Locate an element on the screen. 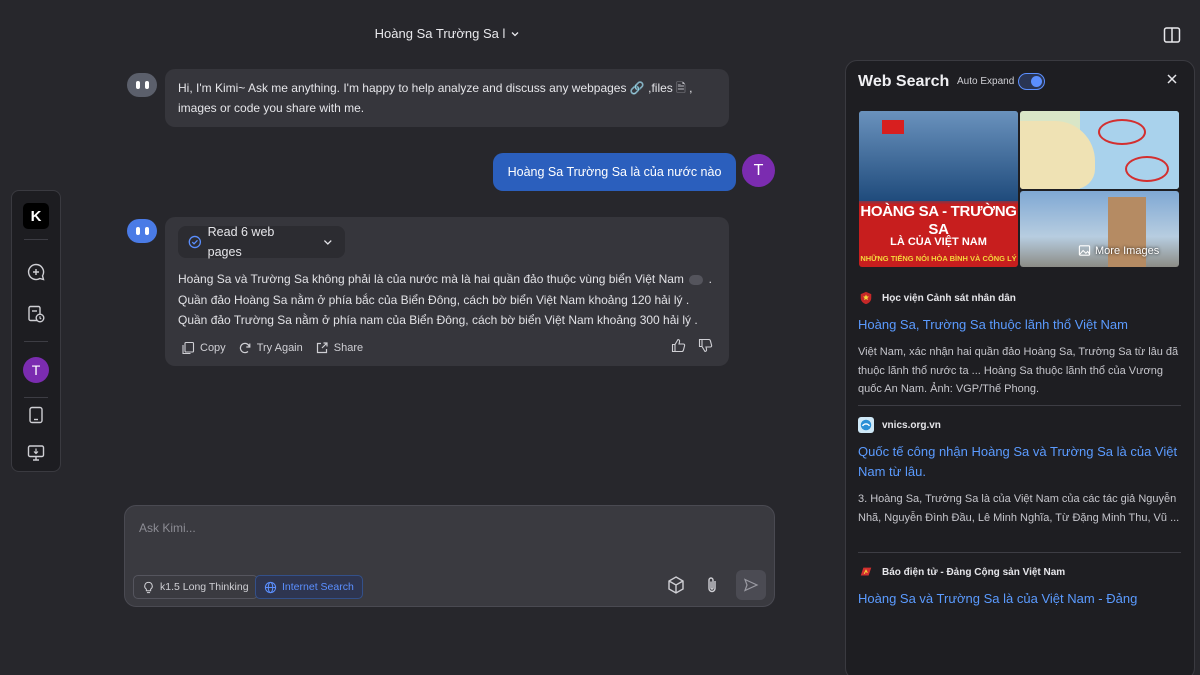  paperclip-icon is located at coordinates (712, 585).